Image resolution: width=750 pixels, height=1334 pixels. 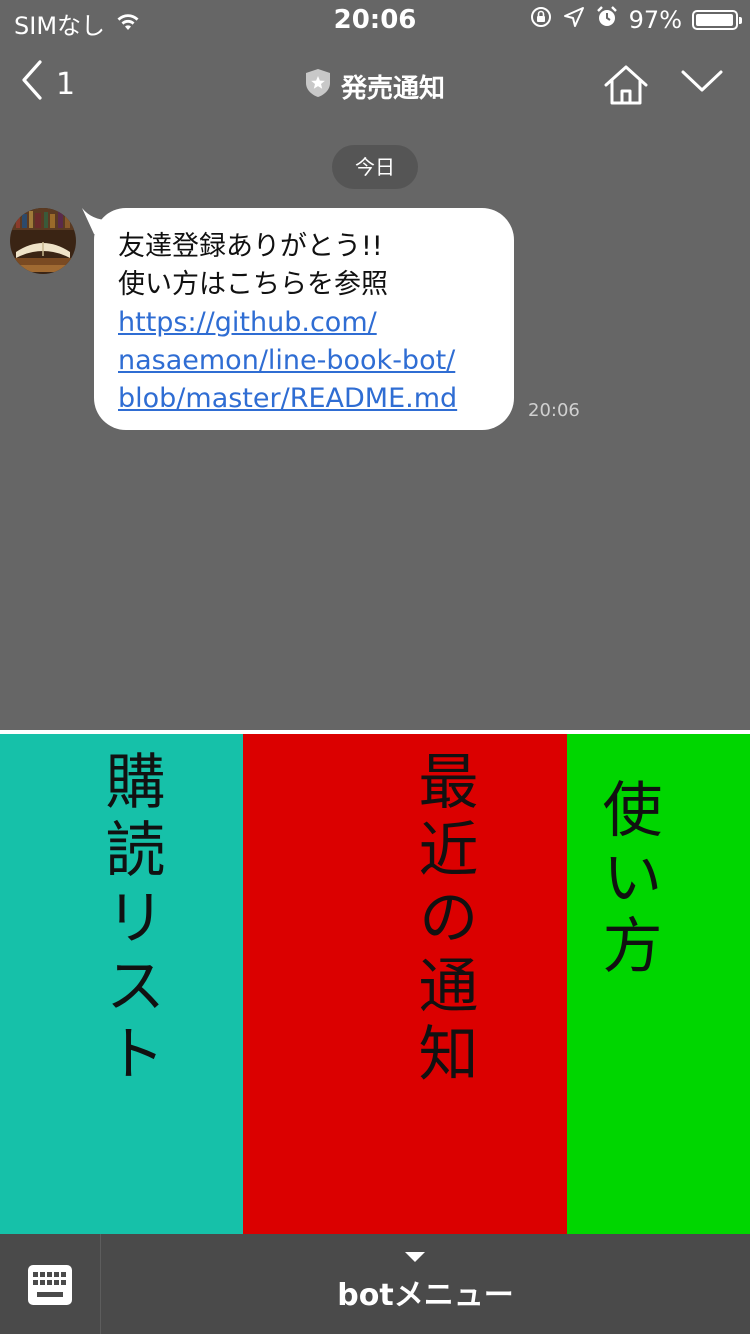 I want to click on rich-menu-label-recent-notifications: 最近の通知, so click(x=443, y=920).